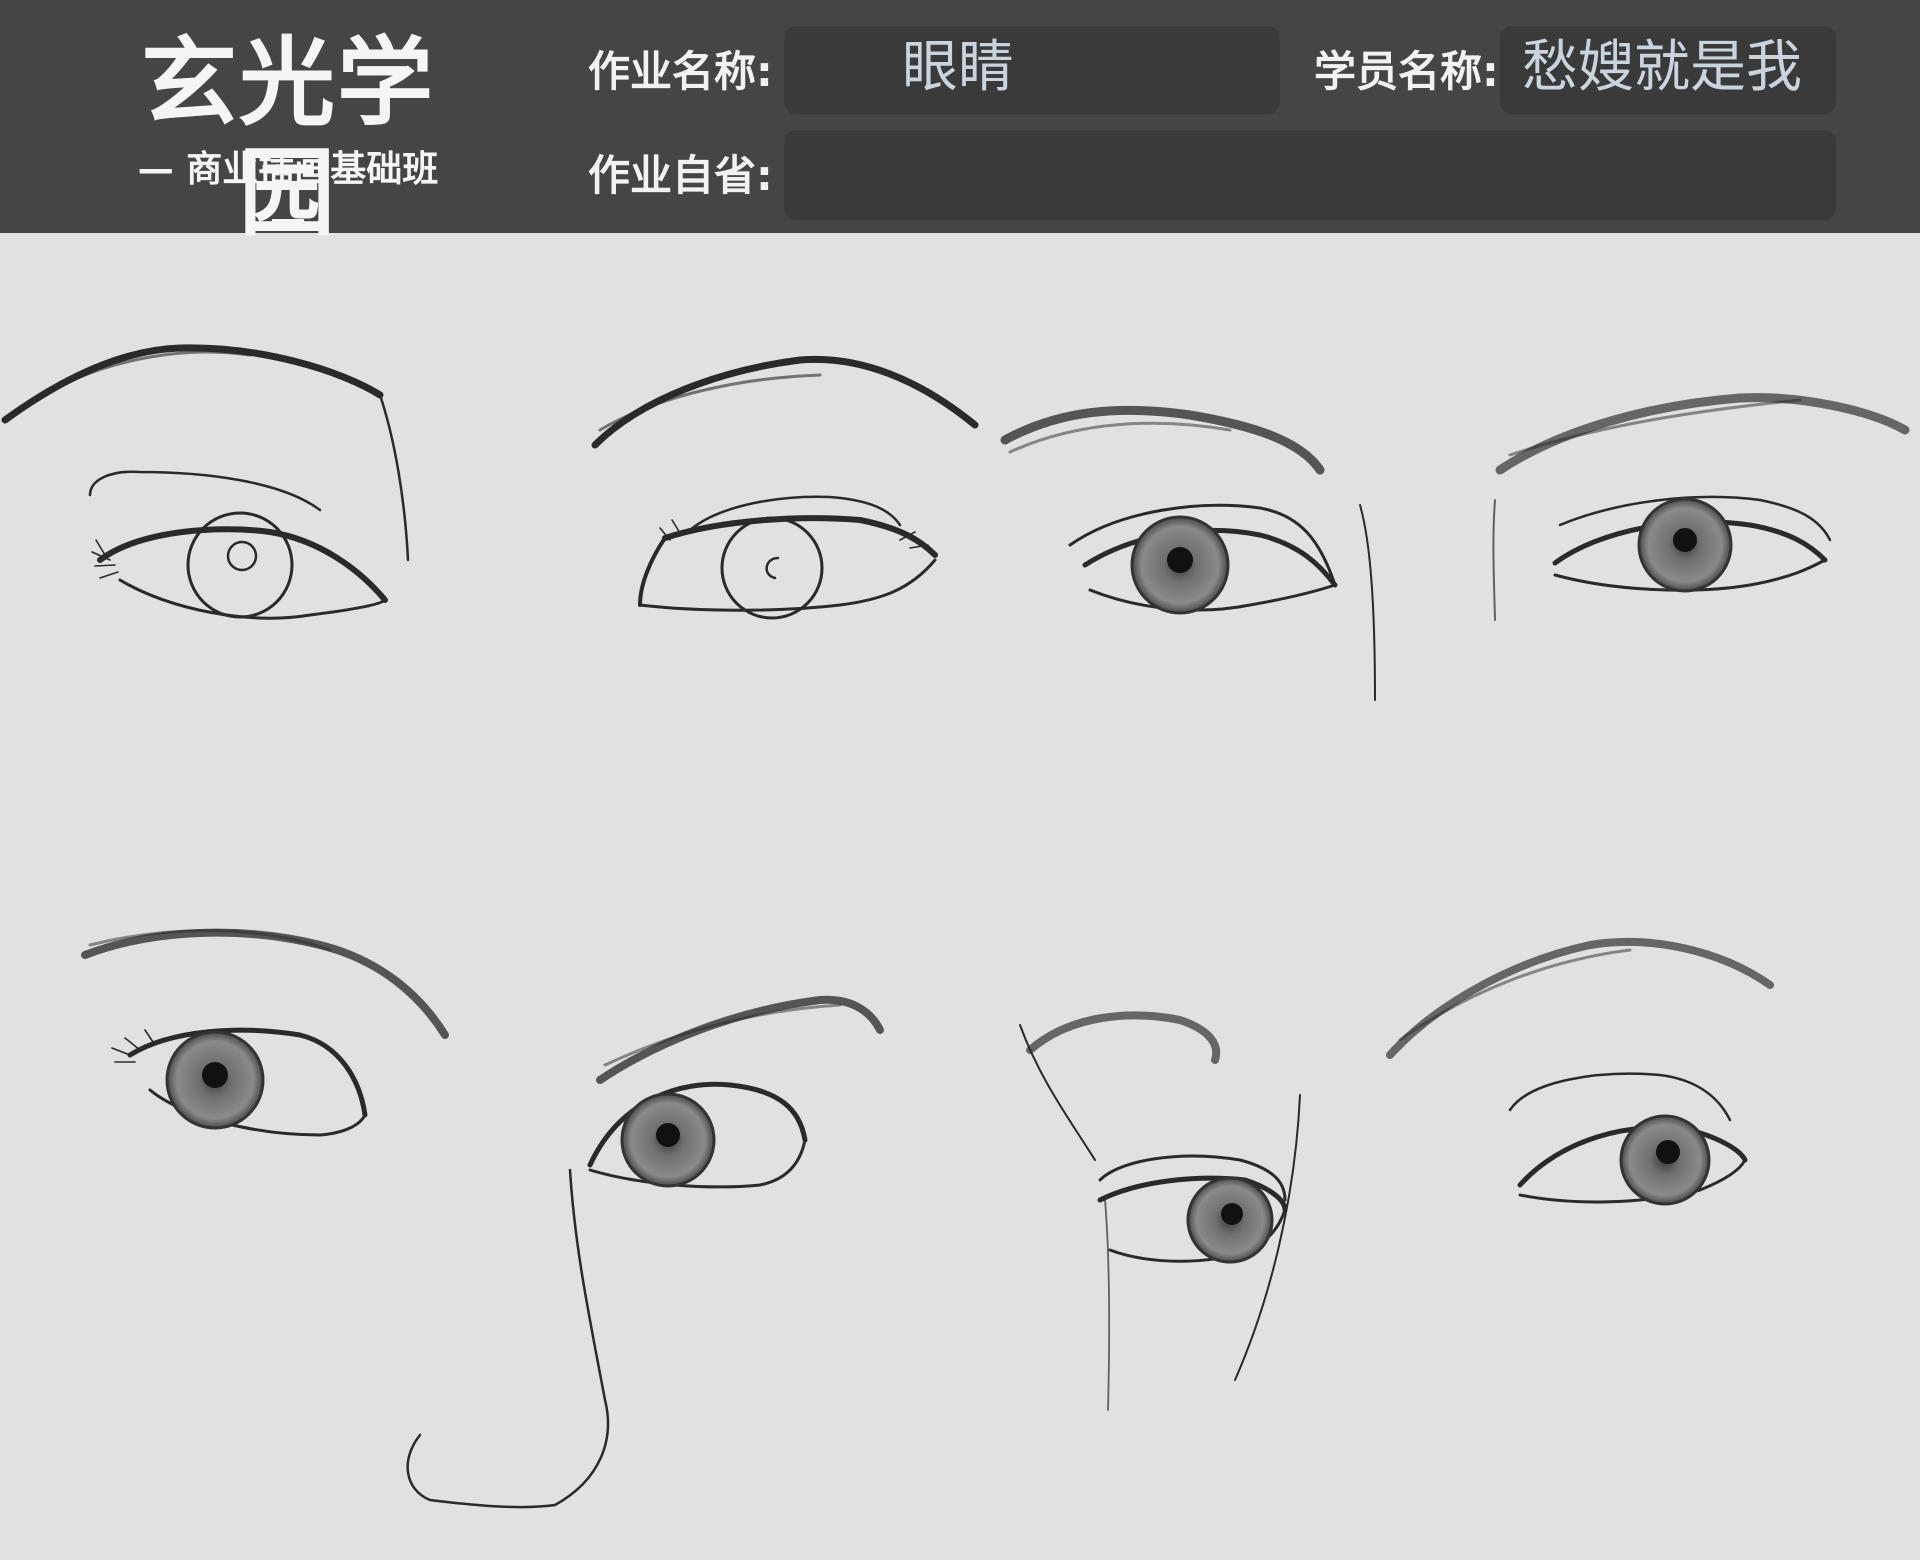 Image resolution: width=1920 pixels, height=1560 pixels. What do you see at coordinates (680, 71) in the screenshot?
I see `assignment-name-label: 作业名称:` at bounding box center [680, 71].